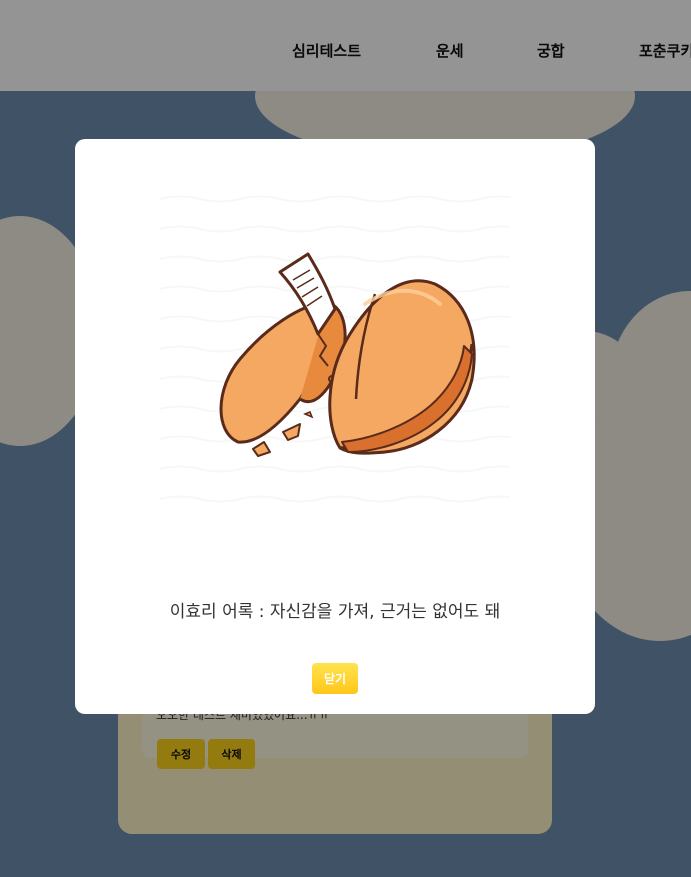 This screenshot has width=691, height=877. Describe the element at coordinates (335, 678) in the screenshot. I see `close-button: 닫기` at that location.